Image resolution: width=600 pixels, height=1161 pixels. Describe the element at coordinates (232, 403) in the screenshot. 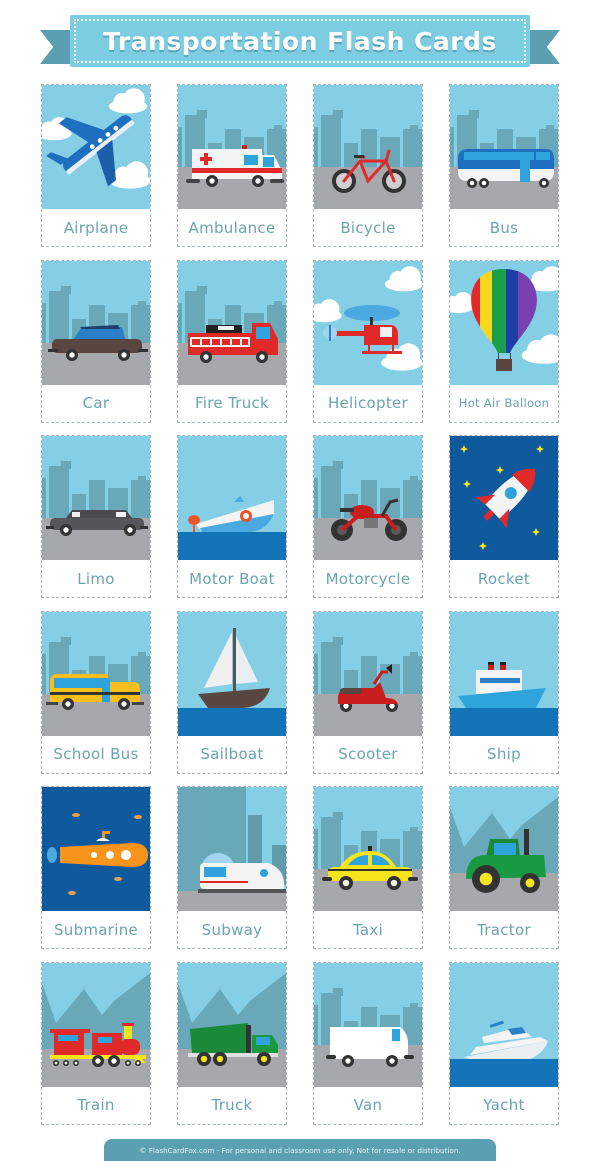

I see `card-label: Fire Truck` at that location.